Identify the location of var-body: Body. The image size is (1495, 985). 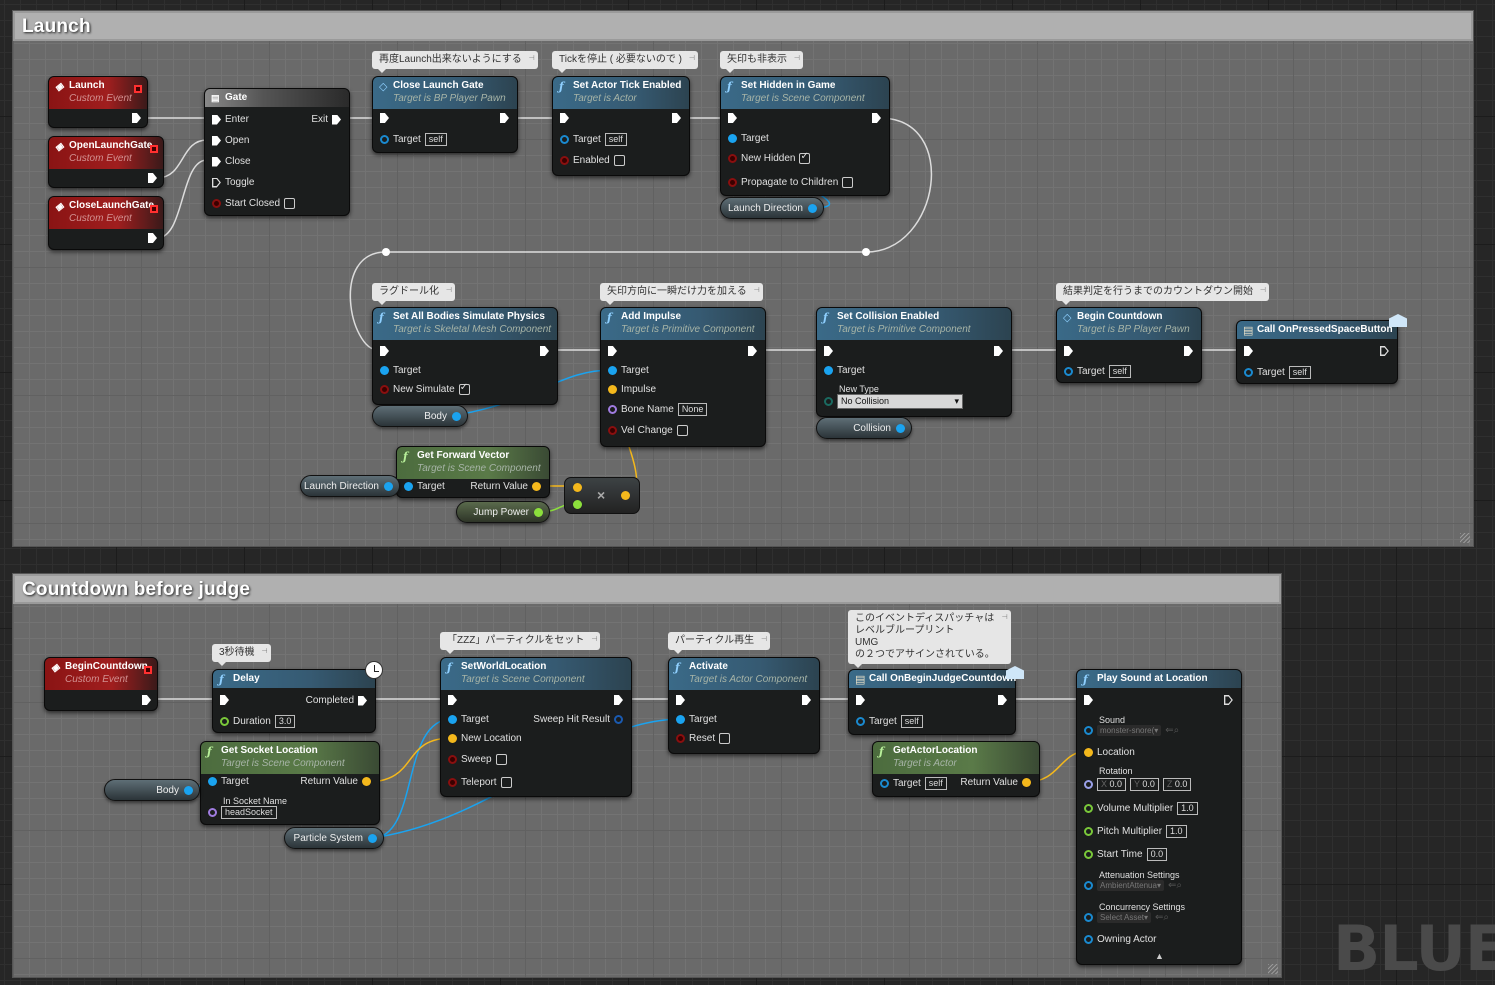
(420, 416).